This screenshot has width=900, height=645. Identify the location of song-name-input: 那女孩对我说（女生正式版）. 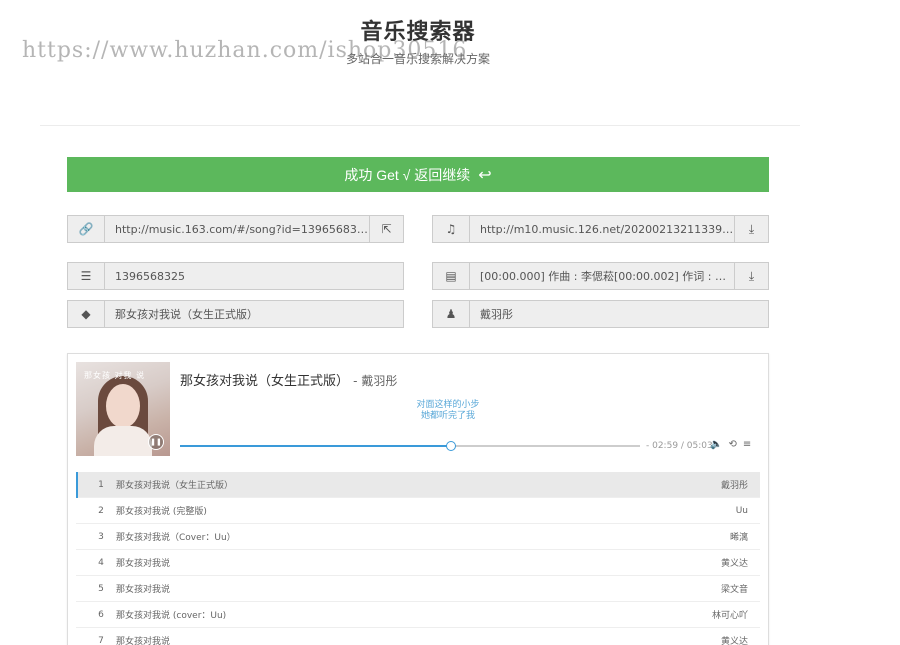
(254, 314).